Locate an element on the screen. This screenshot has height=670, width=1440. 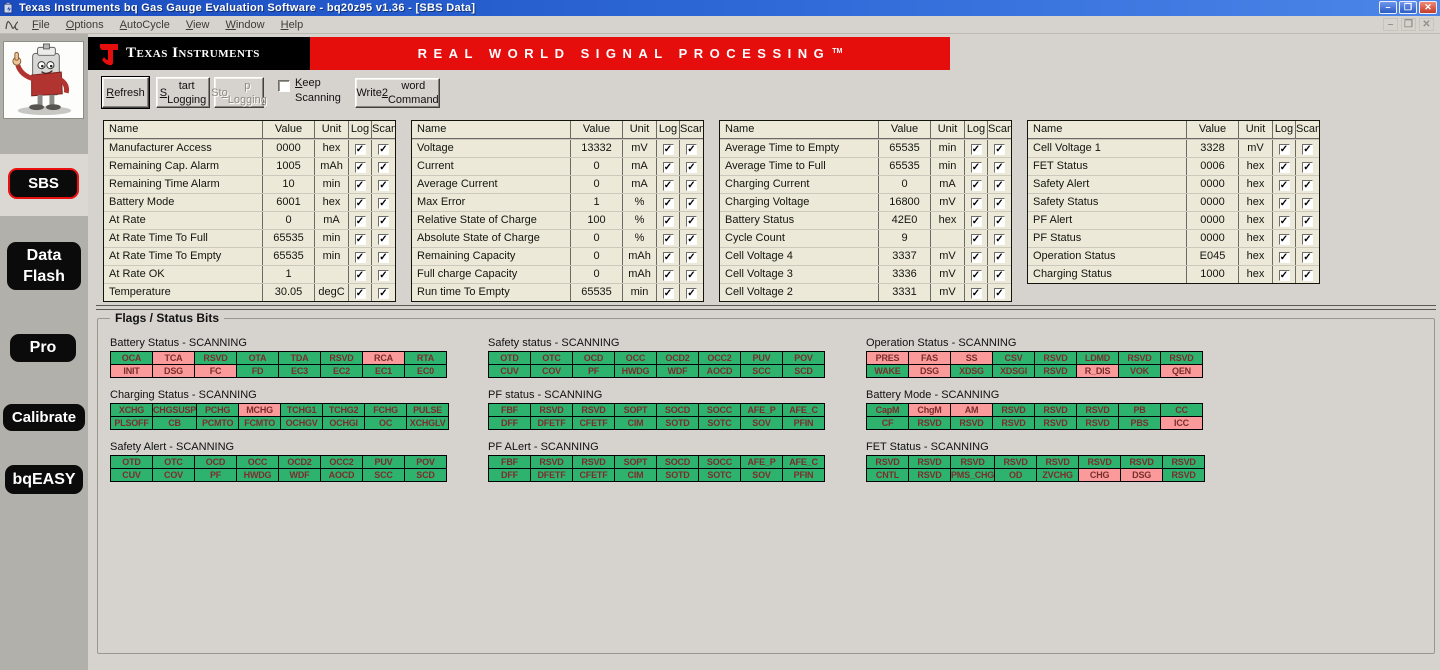
sidebar-item-data-flash: Data Flash is located at coordinates (44, 266).